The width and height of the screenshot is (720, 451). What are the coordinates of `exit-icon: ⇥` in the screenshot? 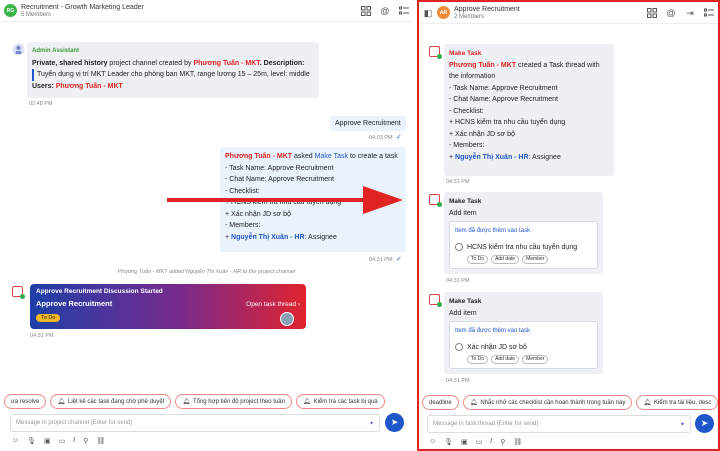 It's located at (690, 13).